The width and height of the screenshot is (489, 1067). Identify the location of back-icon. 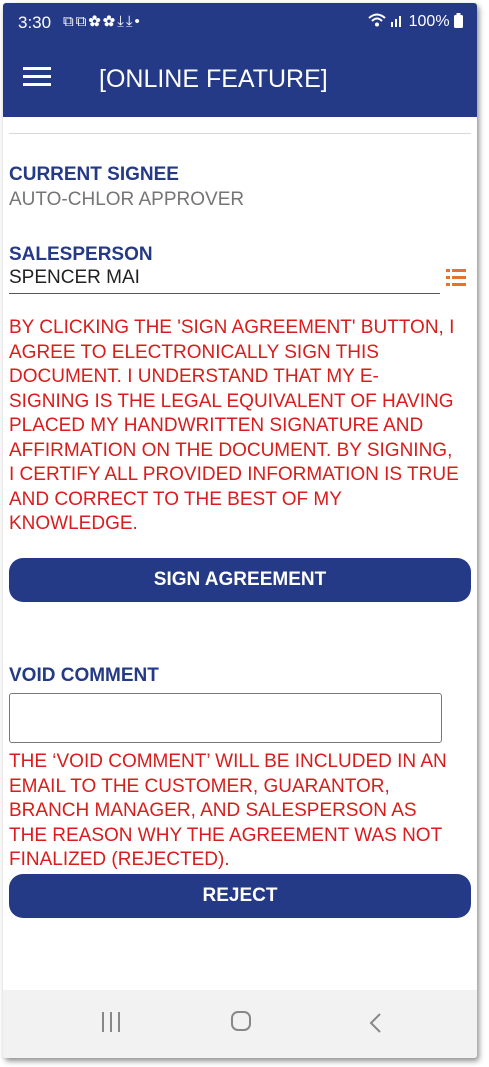
(376, 1023).